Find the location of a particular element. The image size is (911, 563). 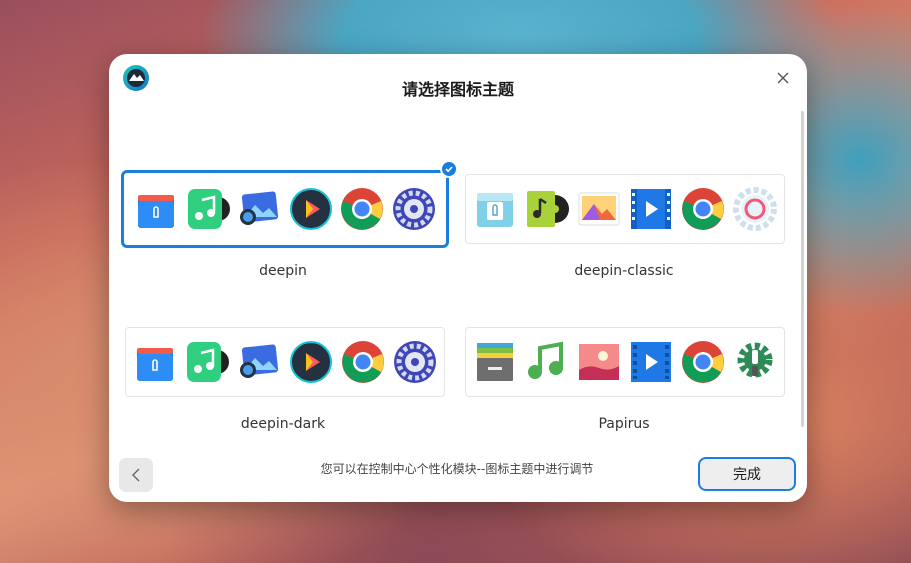

close-button is located at coordinates (783, 78).